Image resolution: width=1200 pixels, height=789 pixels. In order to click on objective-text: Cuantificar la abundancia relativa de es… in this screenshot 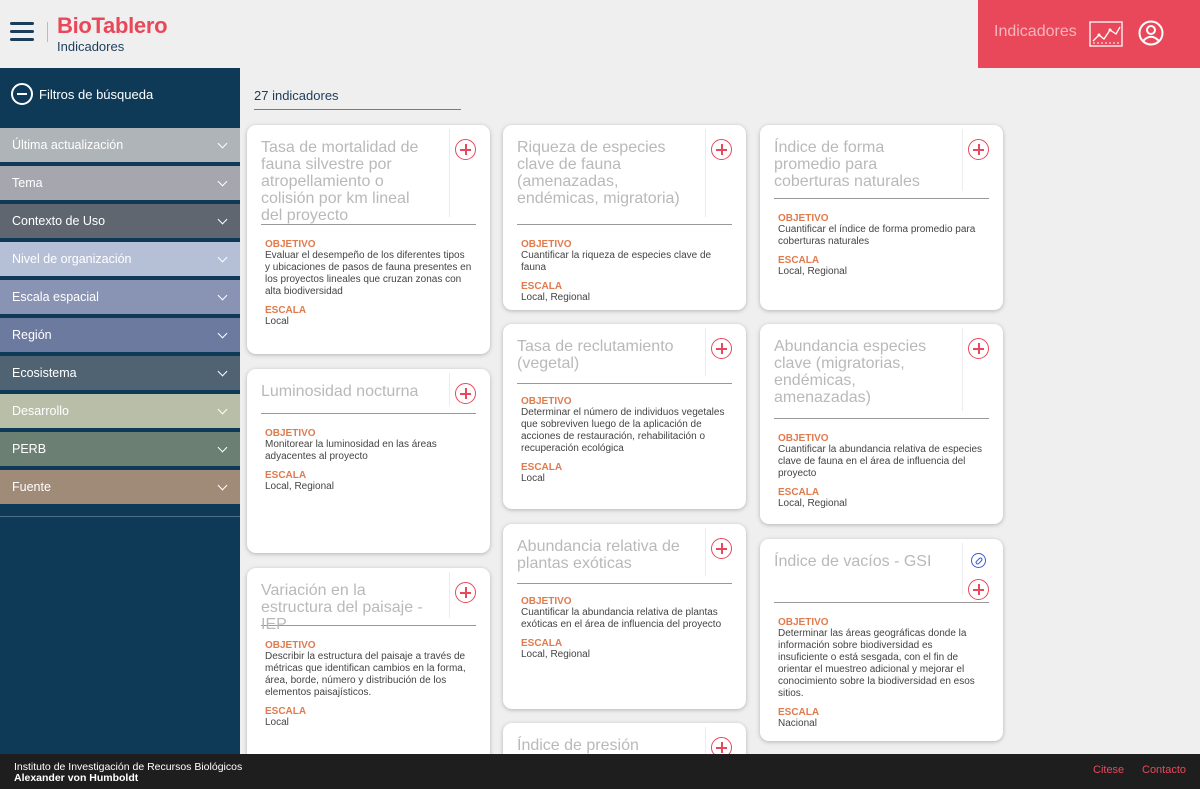, I will do `click(880, 461)`.